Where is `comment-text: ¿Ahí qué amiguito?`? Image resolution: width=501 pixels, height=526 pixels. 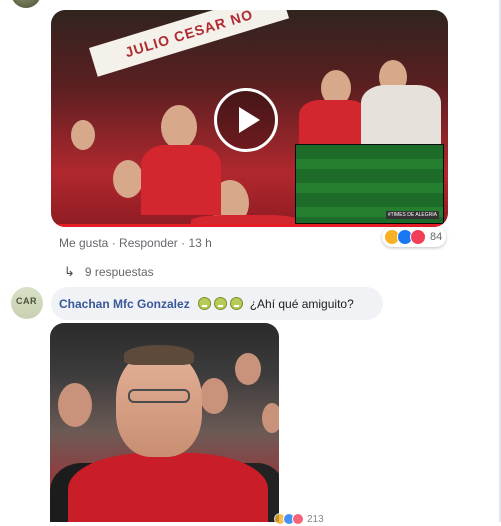
comment-text: ¿Ahí qué amiguito? is located at coordinates (301, 303).